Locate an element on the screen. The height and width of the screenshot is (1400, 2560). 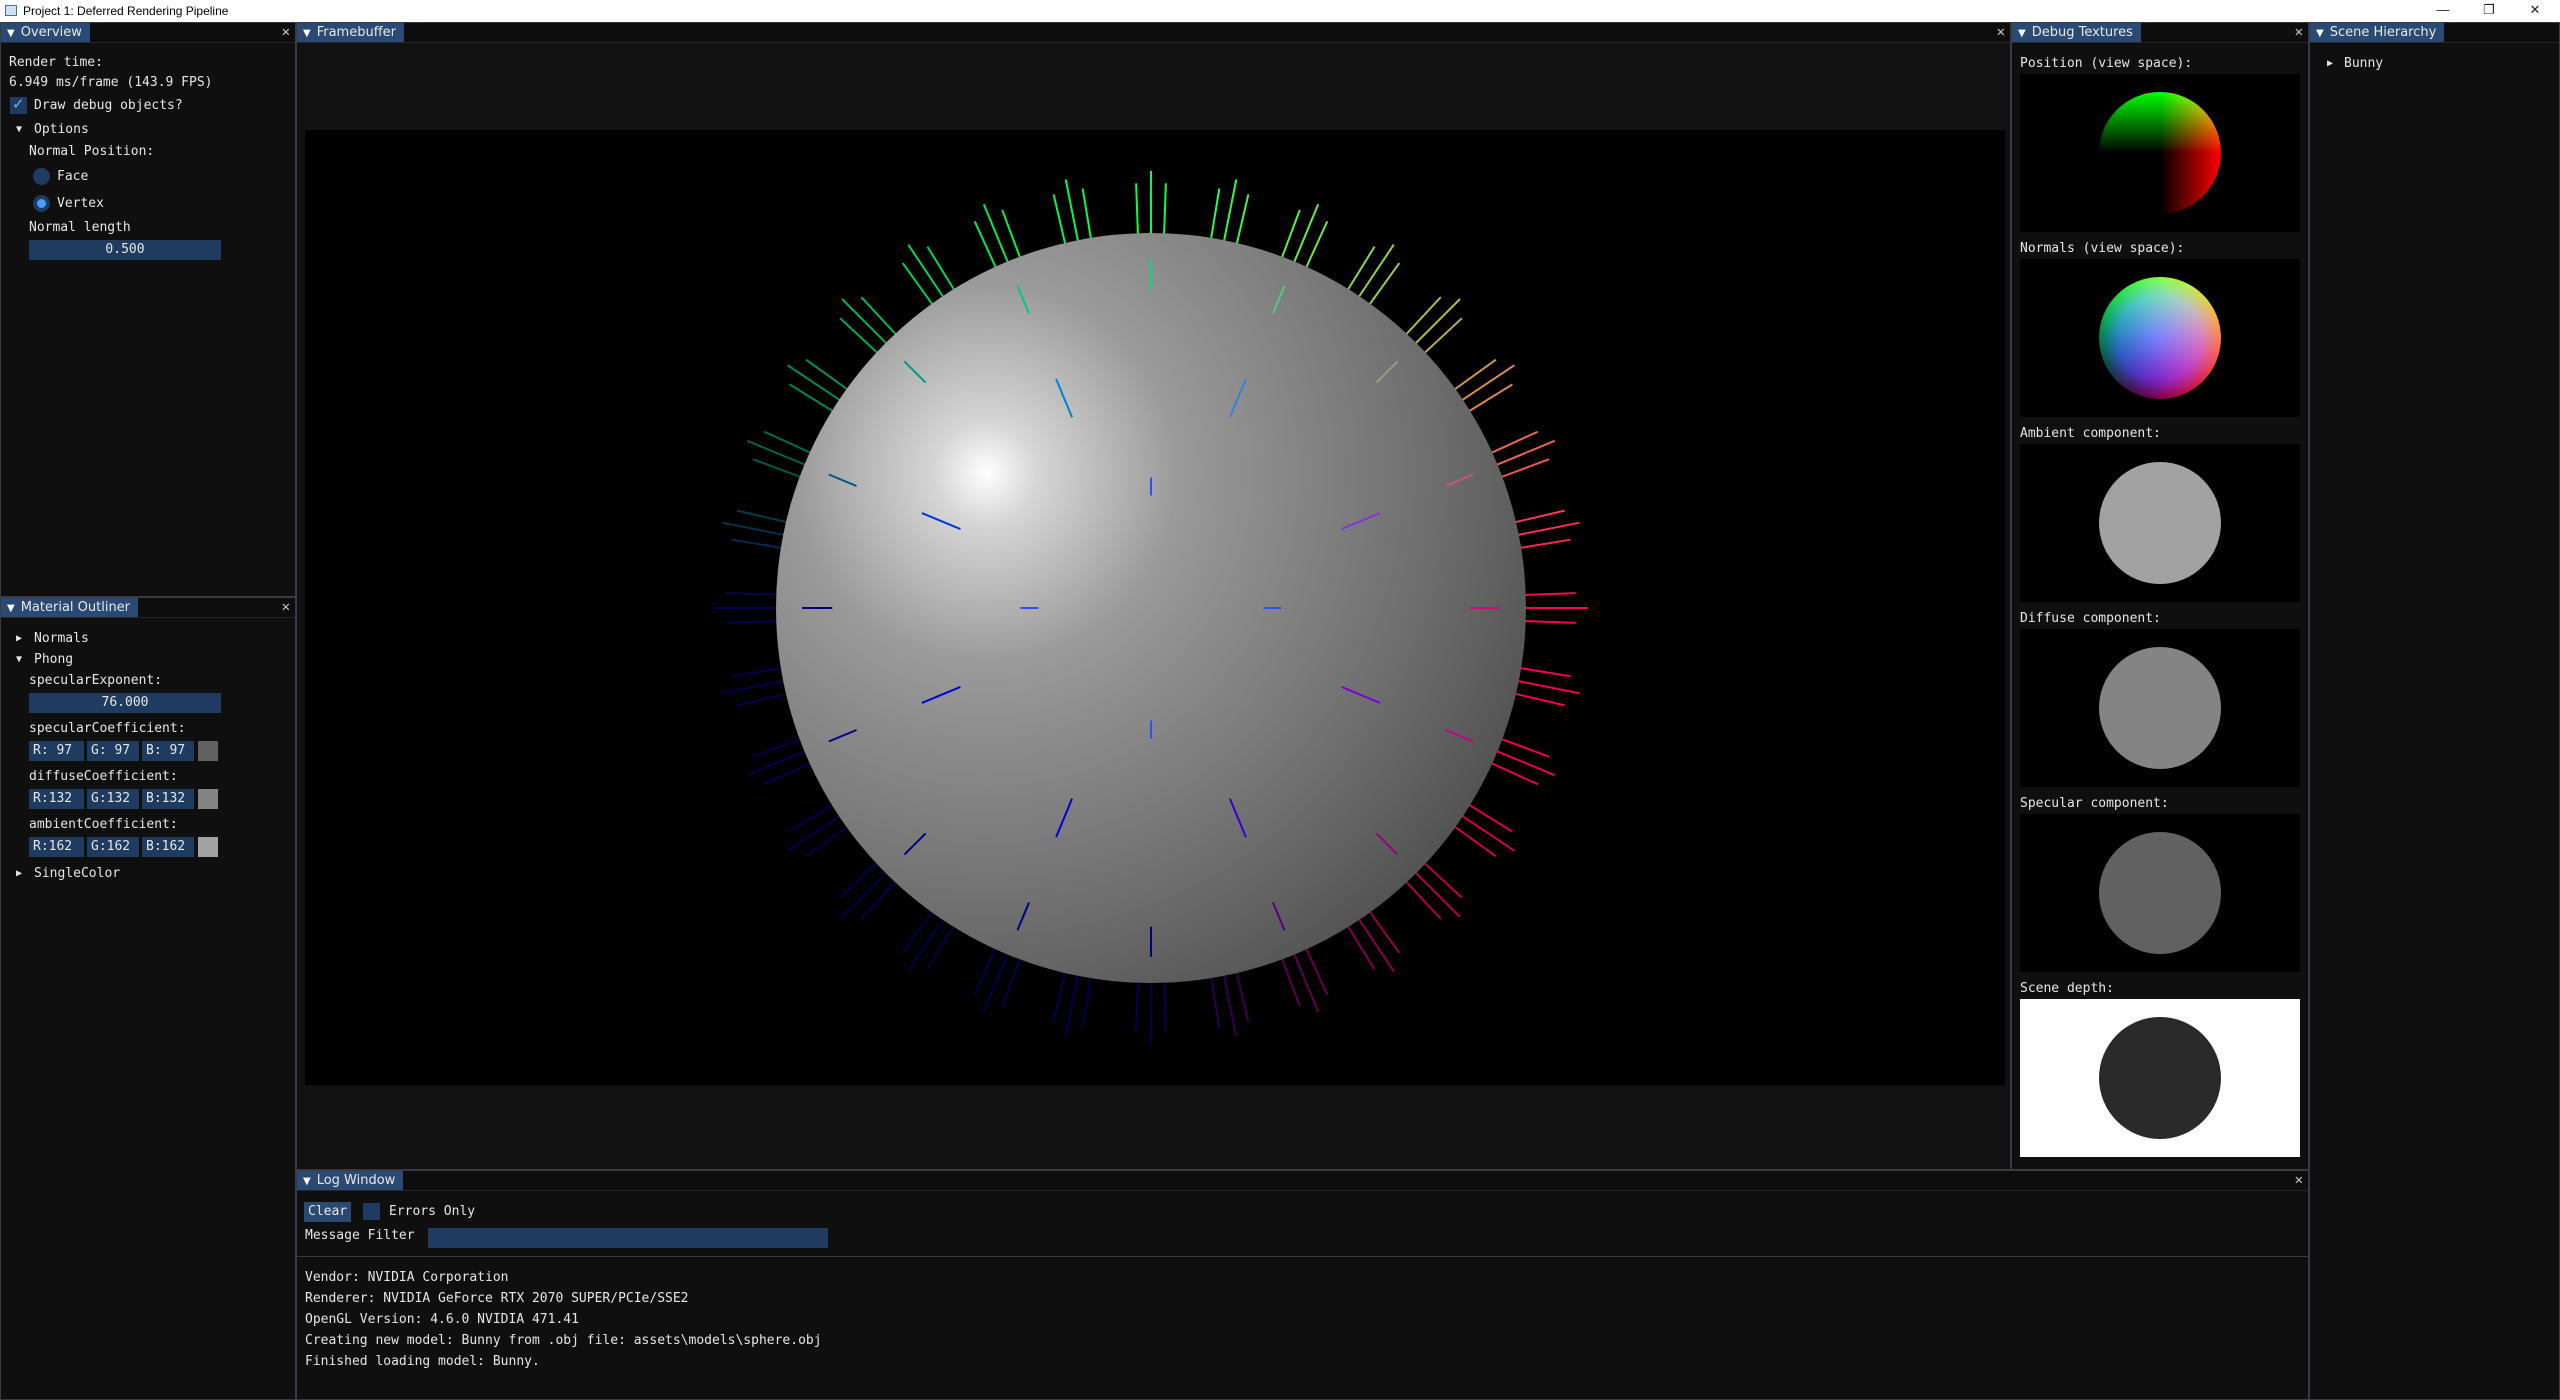
diffuse-b-field: B:132 is located at coordinates (168, 799).